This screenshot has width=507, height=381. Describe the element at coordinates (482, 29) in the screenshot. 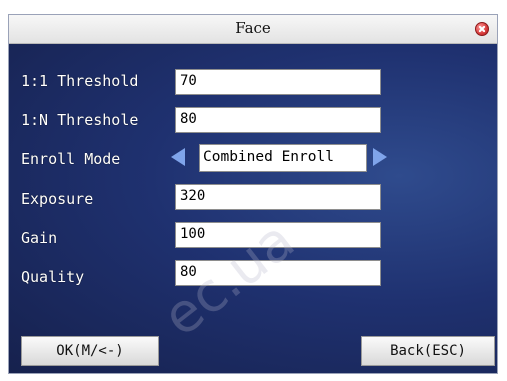

I see `close-icon` at that location.